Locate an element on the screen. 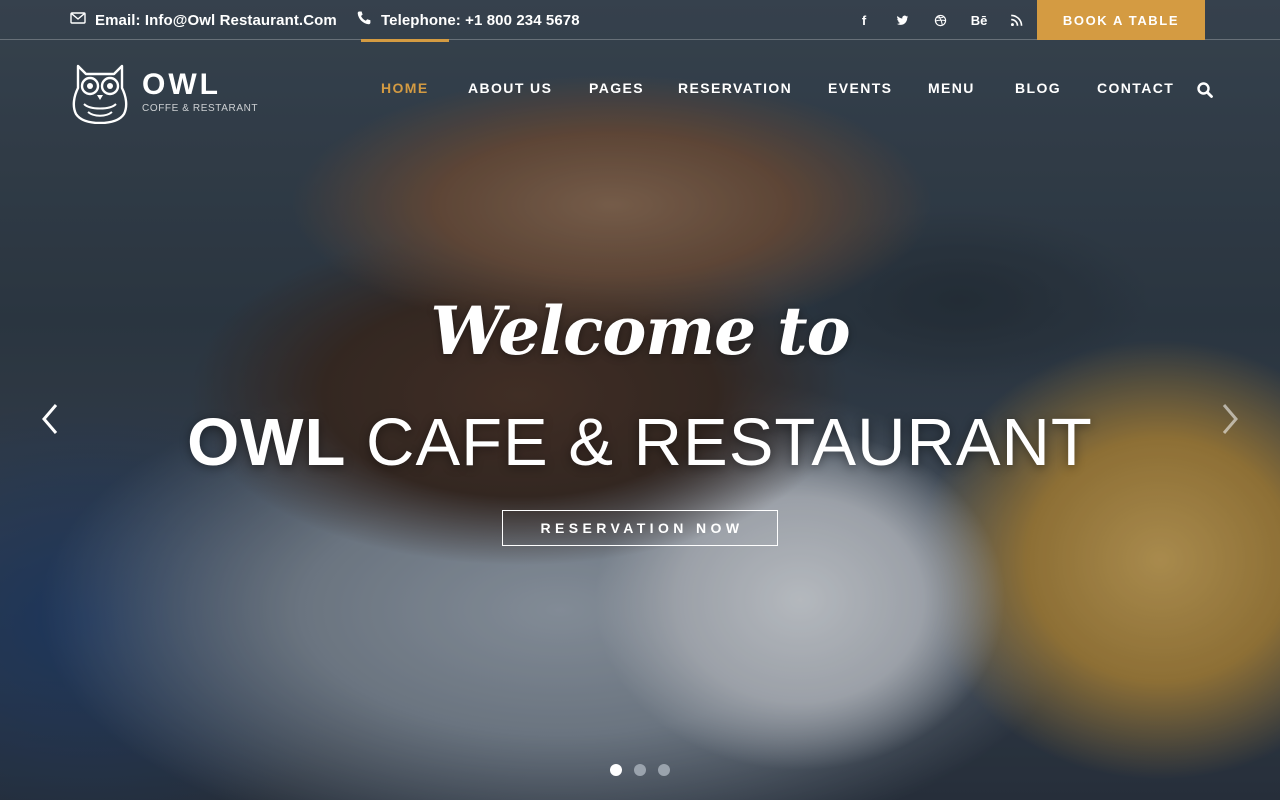 Image resolution: width=1280 pixels, height=800 pixels. nav-events: EVENTS is located at coordinates (860, 90).